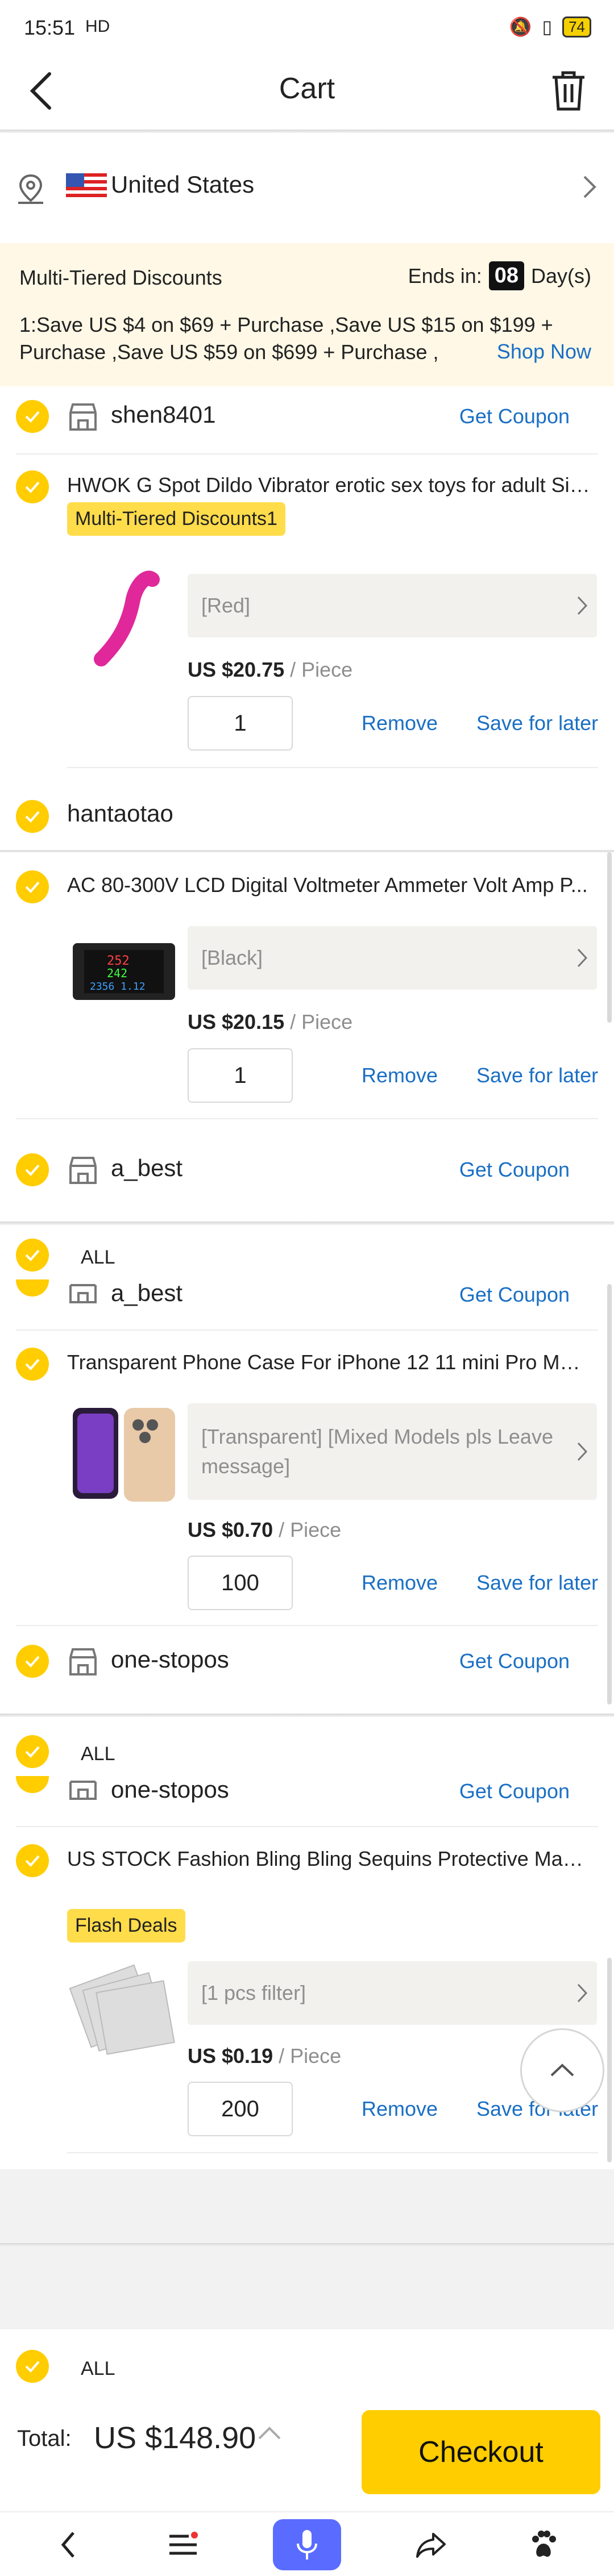 The width and height of the screenshot is (614, 2576). I want to click on store-name: shen8401, so click(163, 414).